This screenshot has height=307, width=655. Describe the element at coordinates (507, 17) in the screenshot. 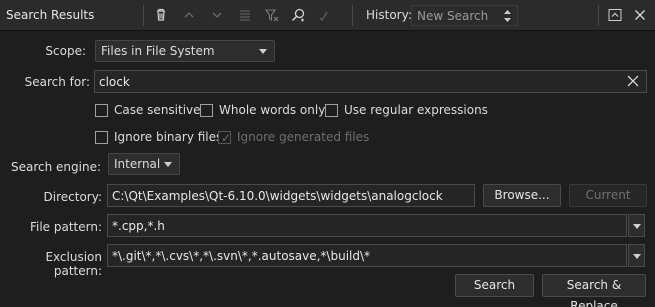

I see `updown-icon` at that location.